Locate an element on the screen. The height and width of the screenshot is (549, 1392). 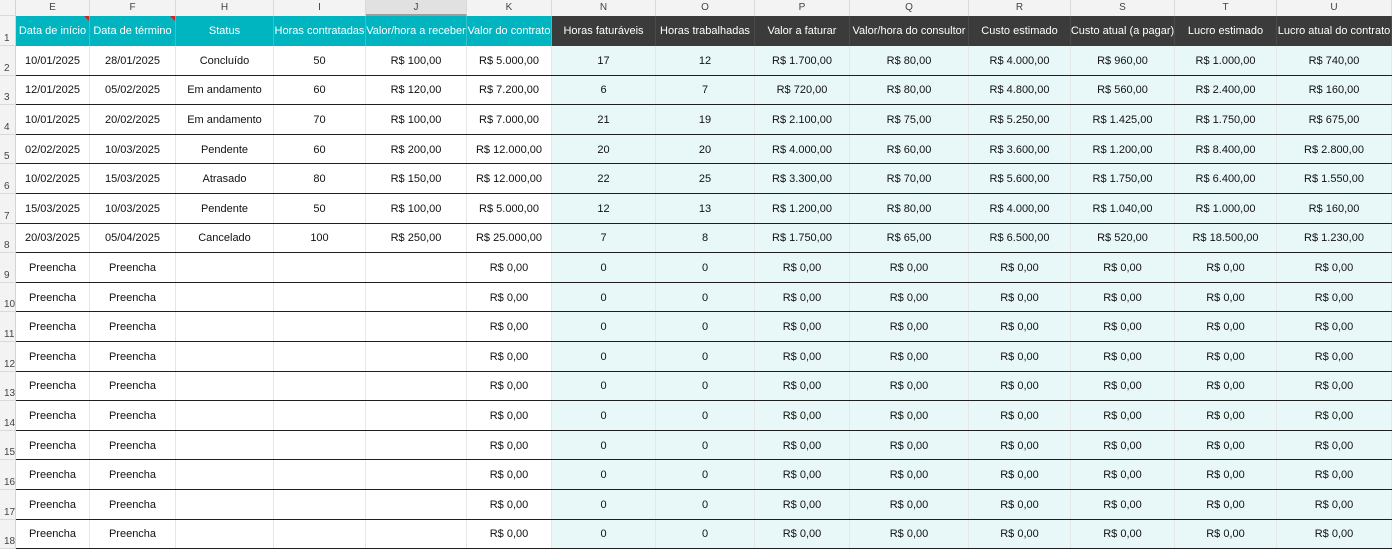
data-cell: 05/04/2025 is located at coordinates (133, 238).